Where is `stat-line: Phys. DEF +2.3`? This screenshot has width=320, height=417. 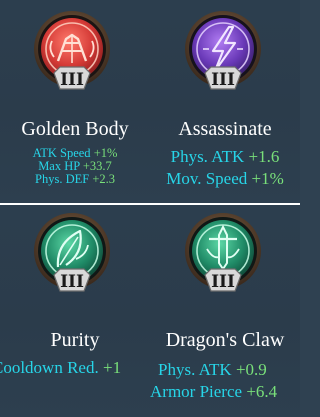 stat-line: Phys. DEF +2.3 is located at coordinates (75, 179).